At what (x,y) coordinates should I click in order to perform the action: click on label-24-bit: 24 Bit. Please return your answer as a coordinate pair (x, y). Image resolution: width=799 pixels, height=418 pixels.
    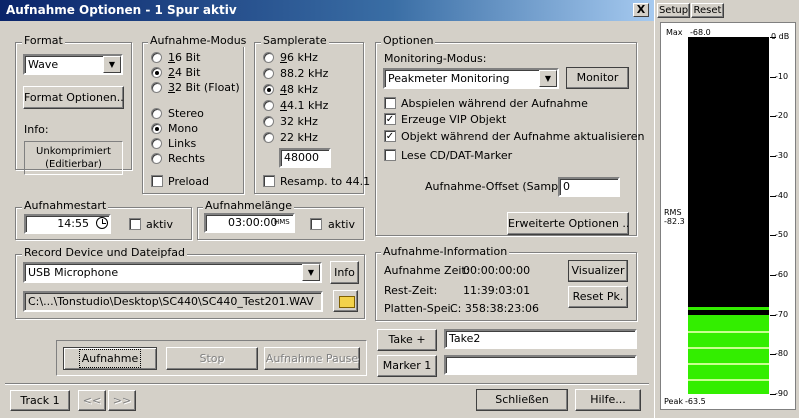
    Looking at the image, I should click on (184, 72).